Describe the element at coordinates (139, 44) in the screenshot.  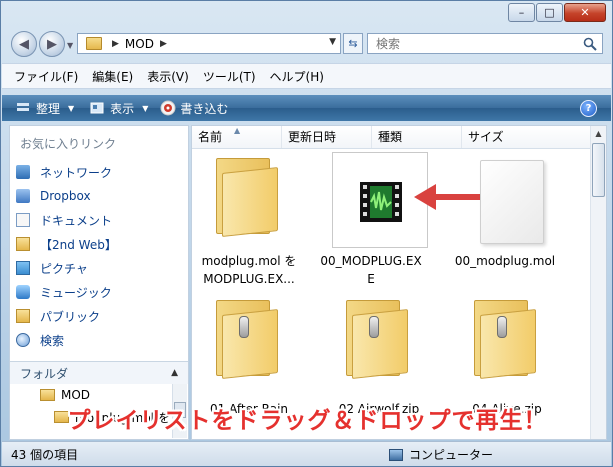
I see `breadcrumb-mod: MOD` at that location.